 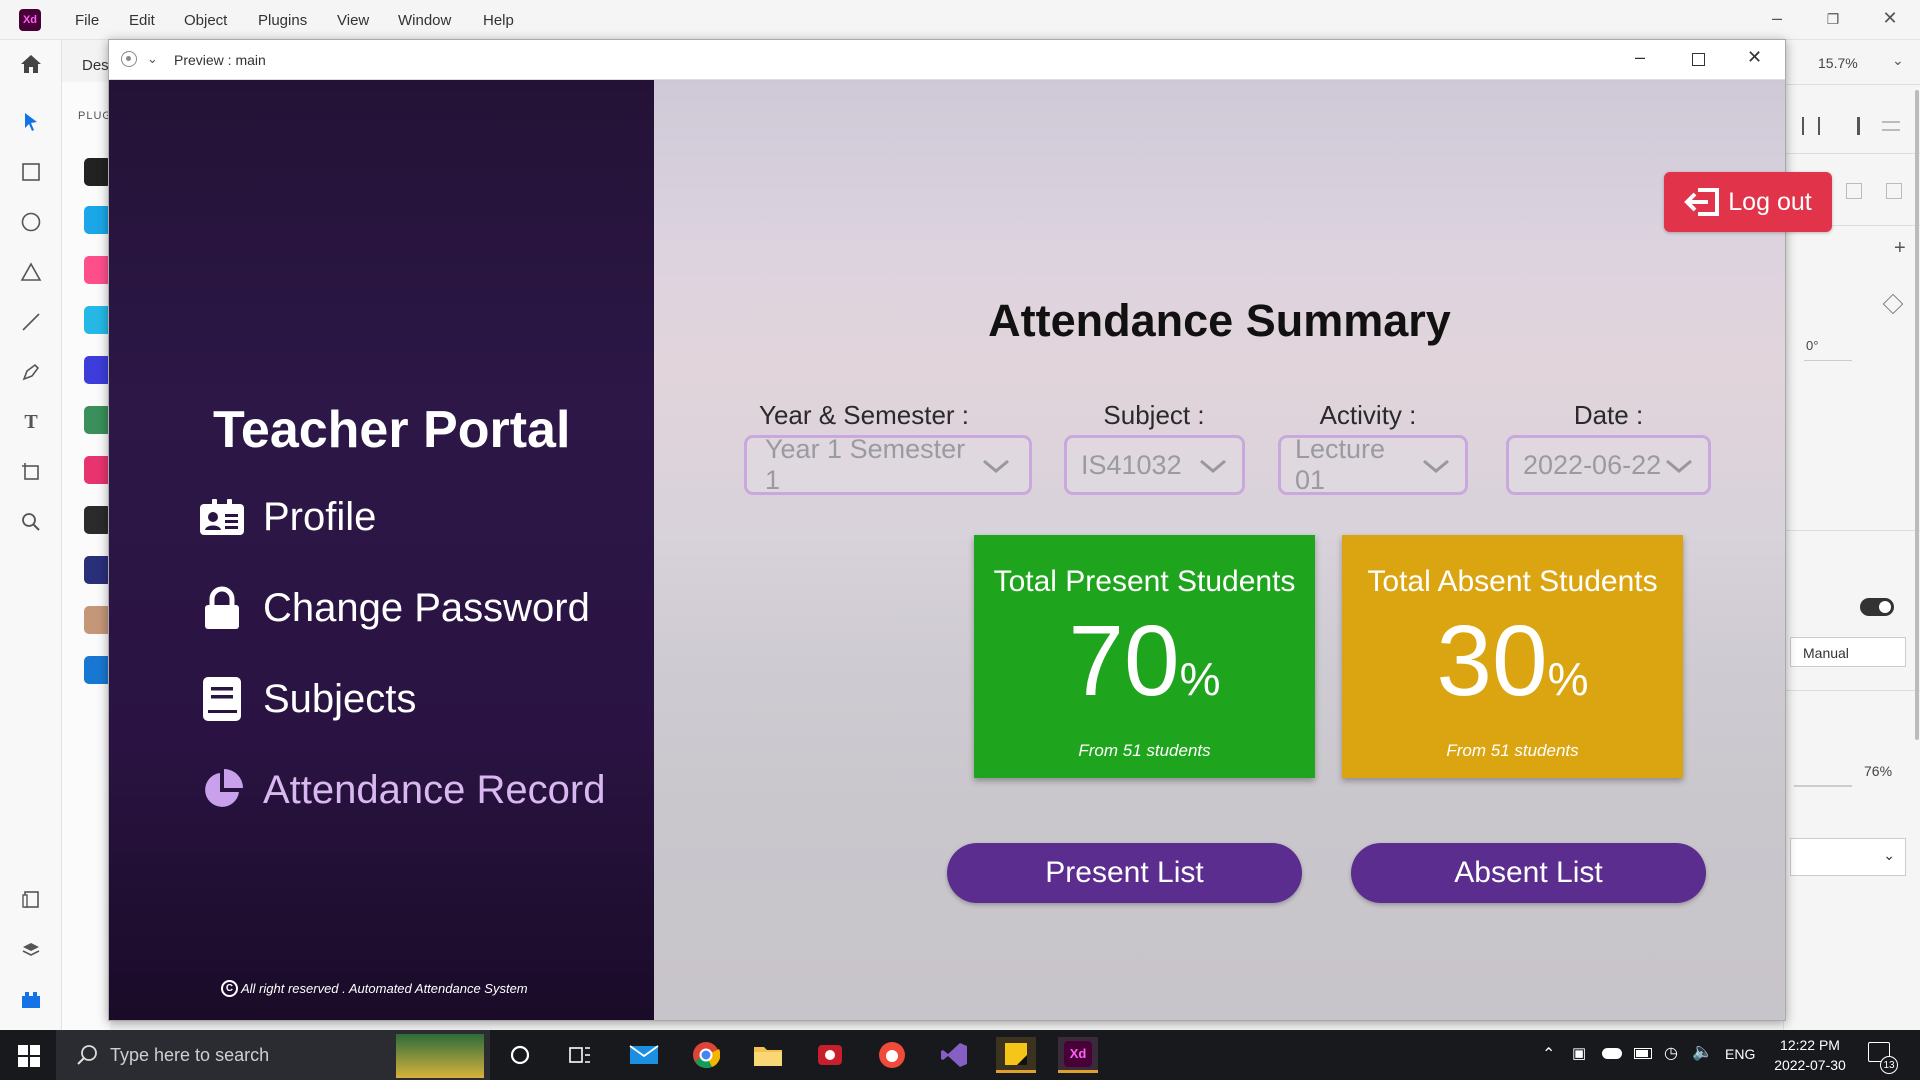 What do you see at coordinates (520, 1055) in the screenshot?
I see `cortana-icon` at bounding box center [520, 1055].